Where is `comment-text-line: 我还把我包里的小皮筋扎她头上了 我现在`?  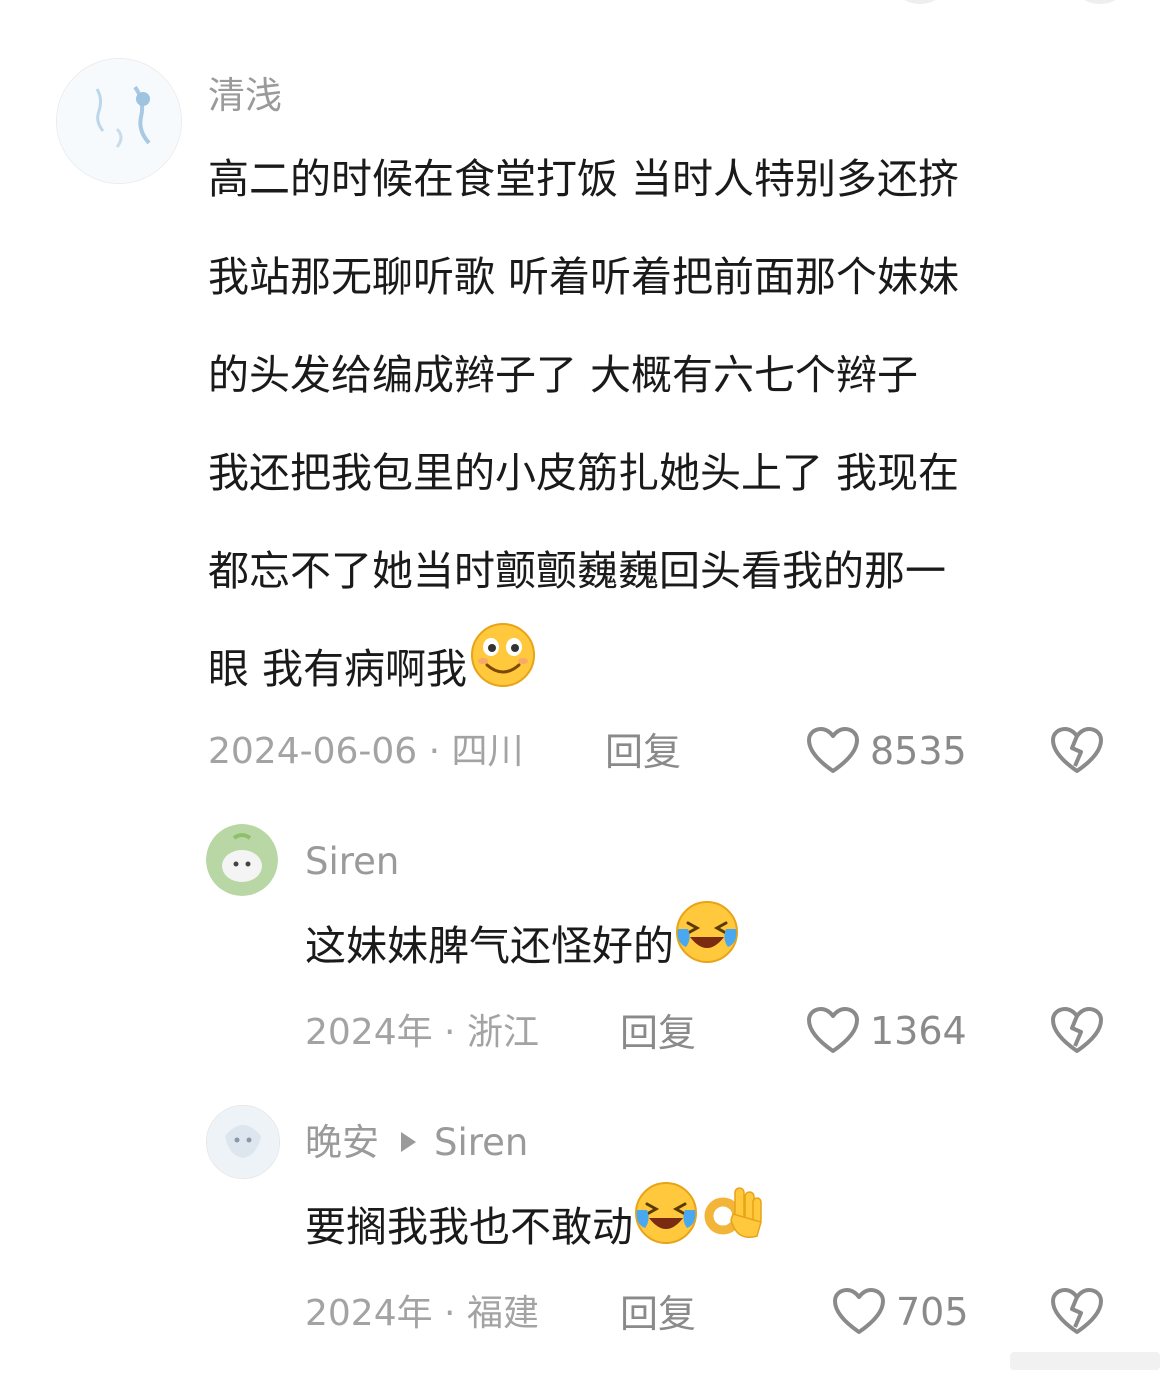
comment-text-line: 我还把我包里的小皮筋扎她头上了 我现在 is located at coordinates (584, 473).